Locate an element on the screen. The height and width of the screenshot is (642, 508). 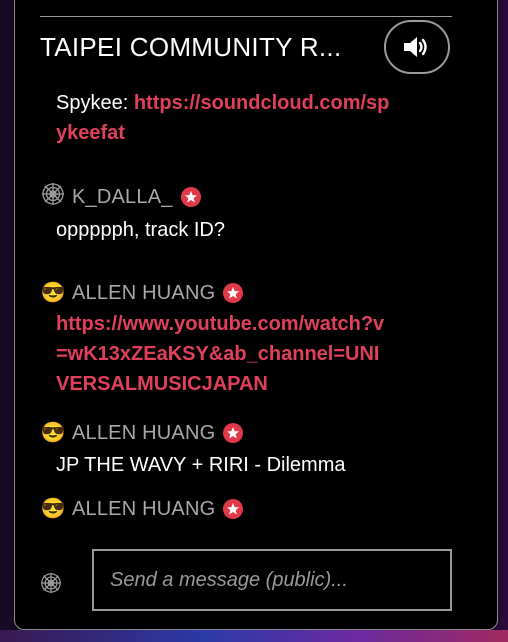
chat-message: Spykee: https://soundcloud.com/spykeefat is located at coordinates (226, 118).